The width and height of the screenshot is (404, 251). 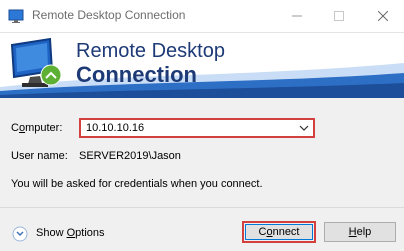 What do you see at coordinates (202, 16) in the screenshot?
I see `title-bar: Remote Desktop Connection` at bounding box center [202, 16].